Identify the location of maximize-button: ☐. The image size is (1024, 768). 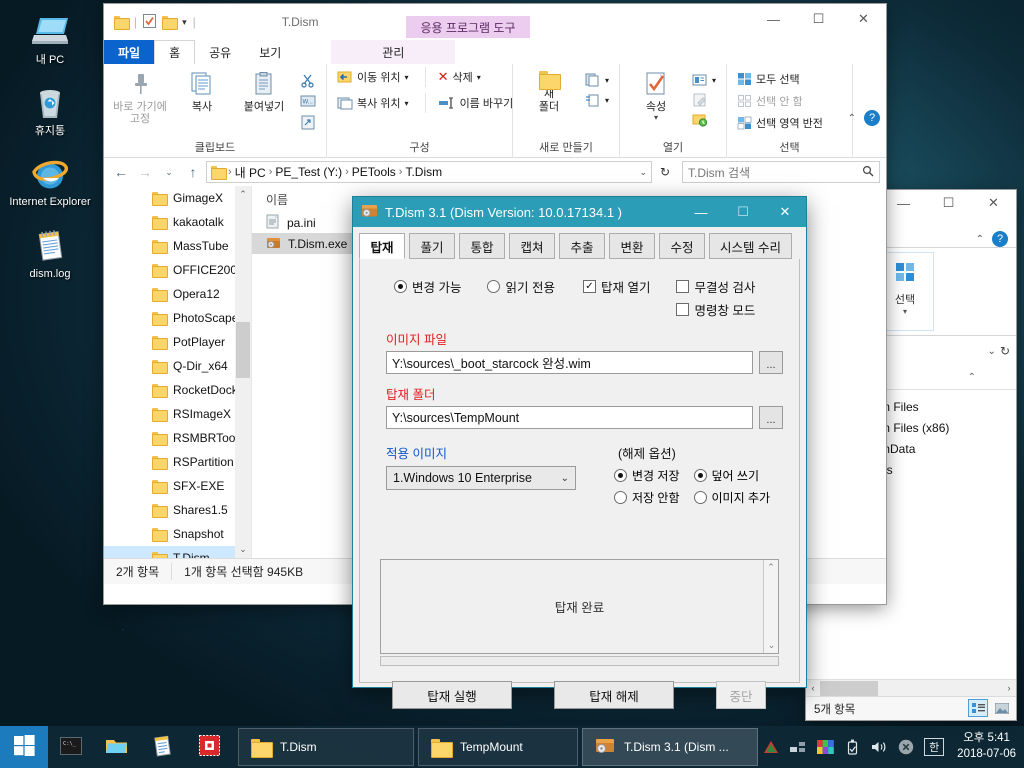
(743, 212).